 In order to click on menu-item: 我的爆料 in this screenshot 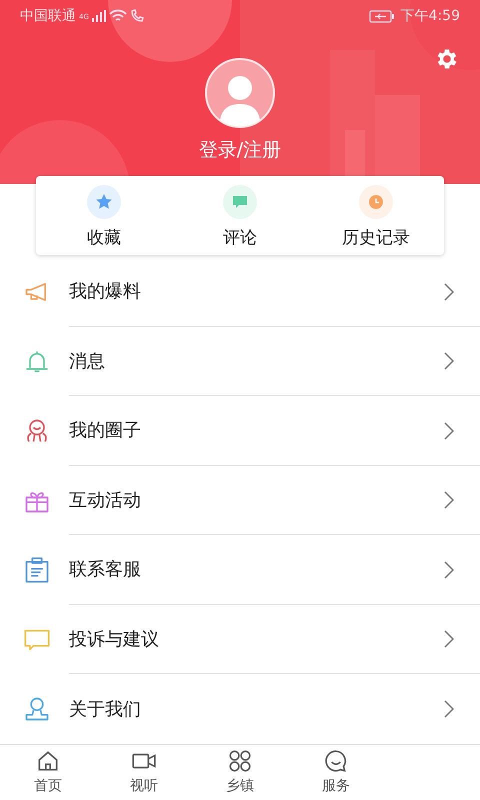, I will do `click(256, 292)`.